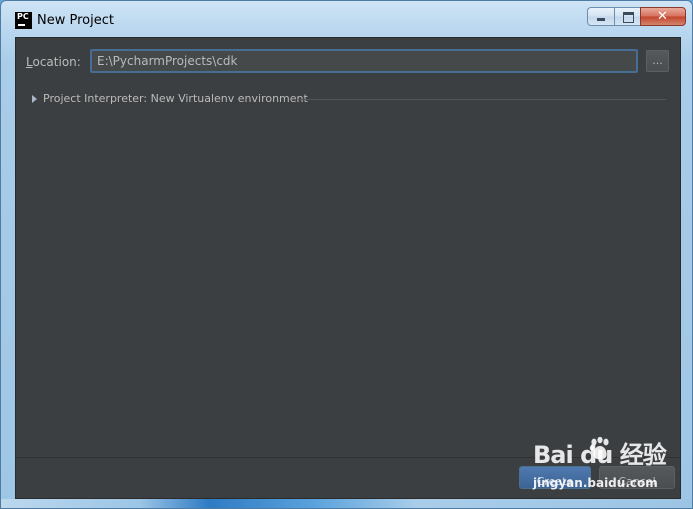  What do you see at coordinates (348, 457) in the screenshot?
I see `footer-divider` at bounding box center [348, 457].